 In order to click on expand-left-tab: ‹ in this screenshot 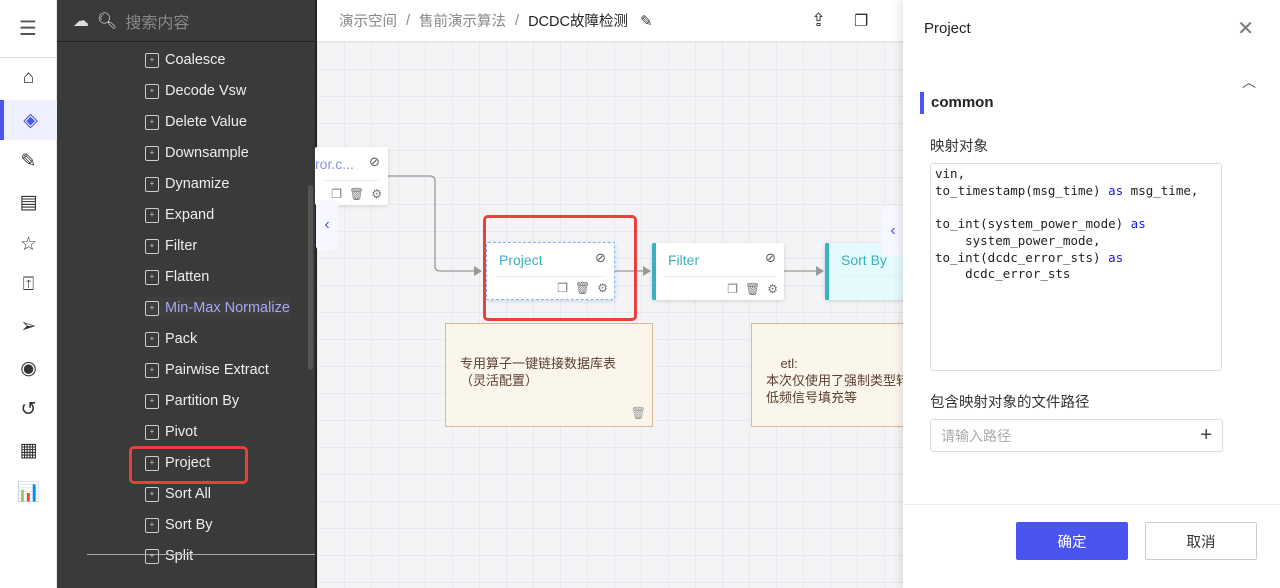, I will do `click(327, 225)`.